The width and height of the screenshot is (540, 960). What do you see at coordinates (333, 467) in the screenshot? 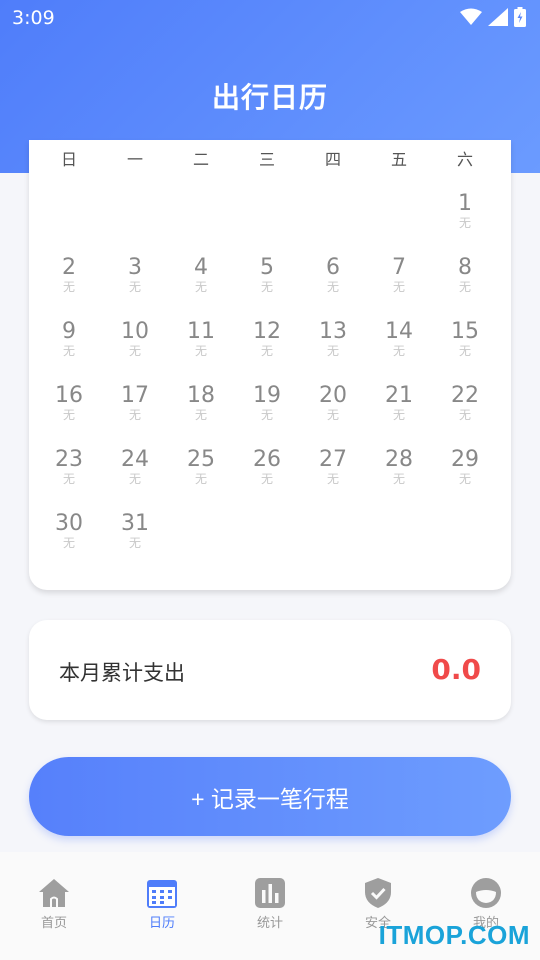
I see `calendar-day: 27 无` at bounding box center [333, 467].